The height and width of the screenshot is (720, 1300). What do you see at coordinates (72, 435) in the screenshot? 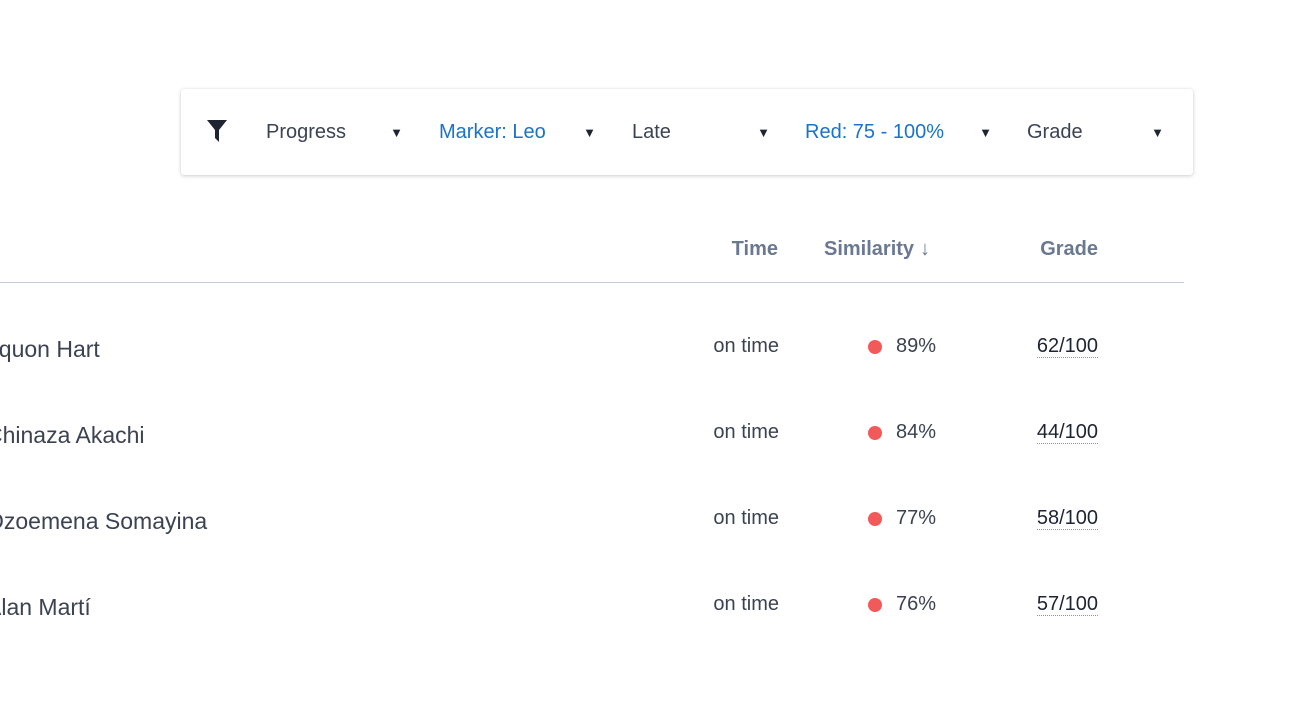
I see `student-name: Chinaza Akachi` at bounding box center [72, 435].